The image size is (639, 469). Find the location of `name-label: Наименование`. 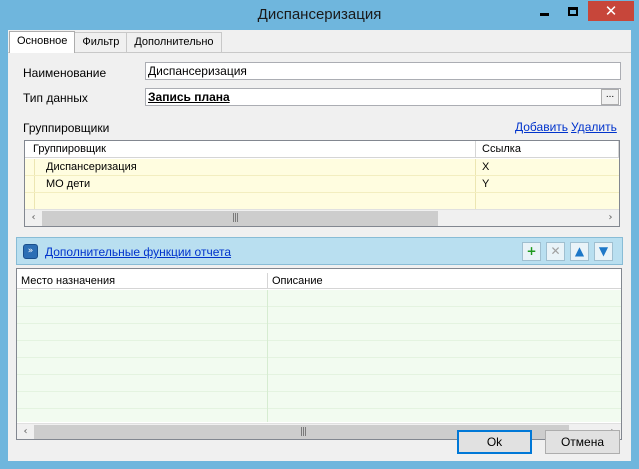

name-label: Наименование is located at coordinates (65, 73).